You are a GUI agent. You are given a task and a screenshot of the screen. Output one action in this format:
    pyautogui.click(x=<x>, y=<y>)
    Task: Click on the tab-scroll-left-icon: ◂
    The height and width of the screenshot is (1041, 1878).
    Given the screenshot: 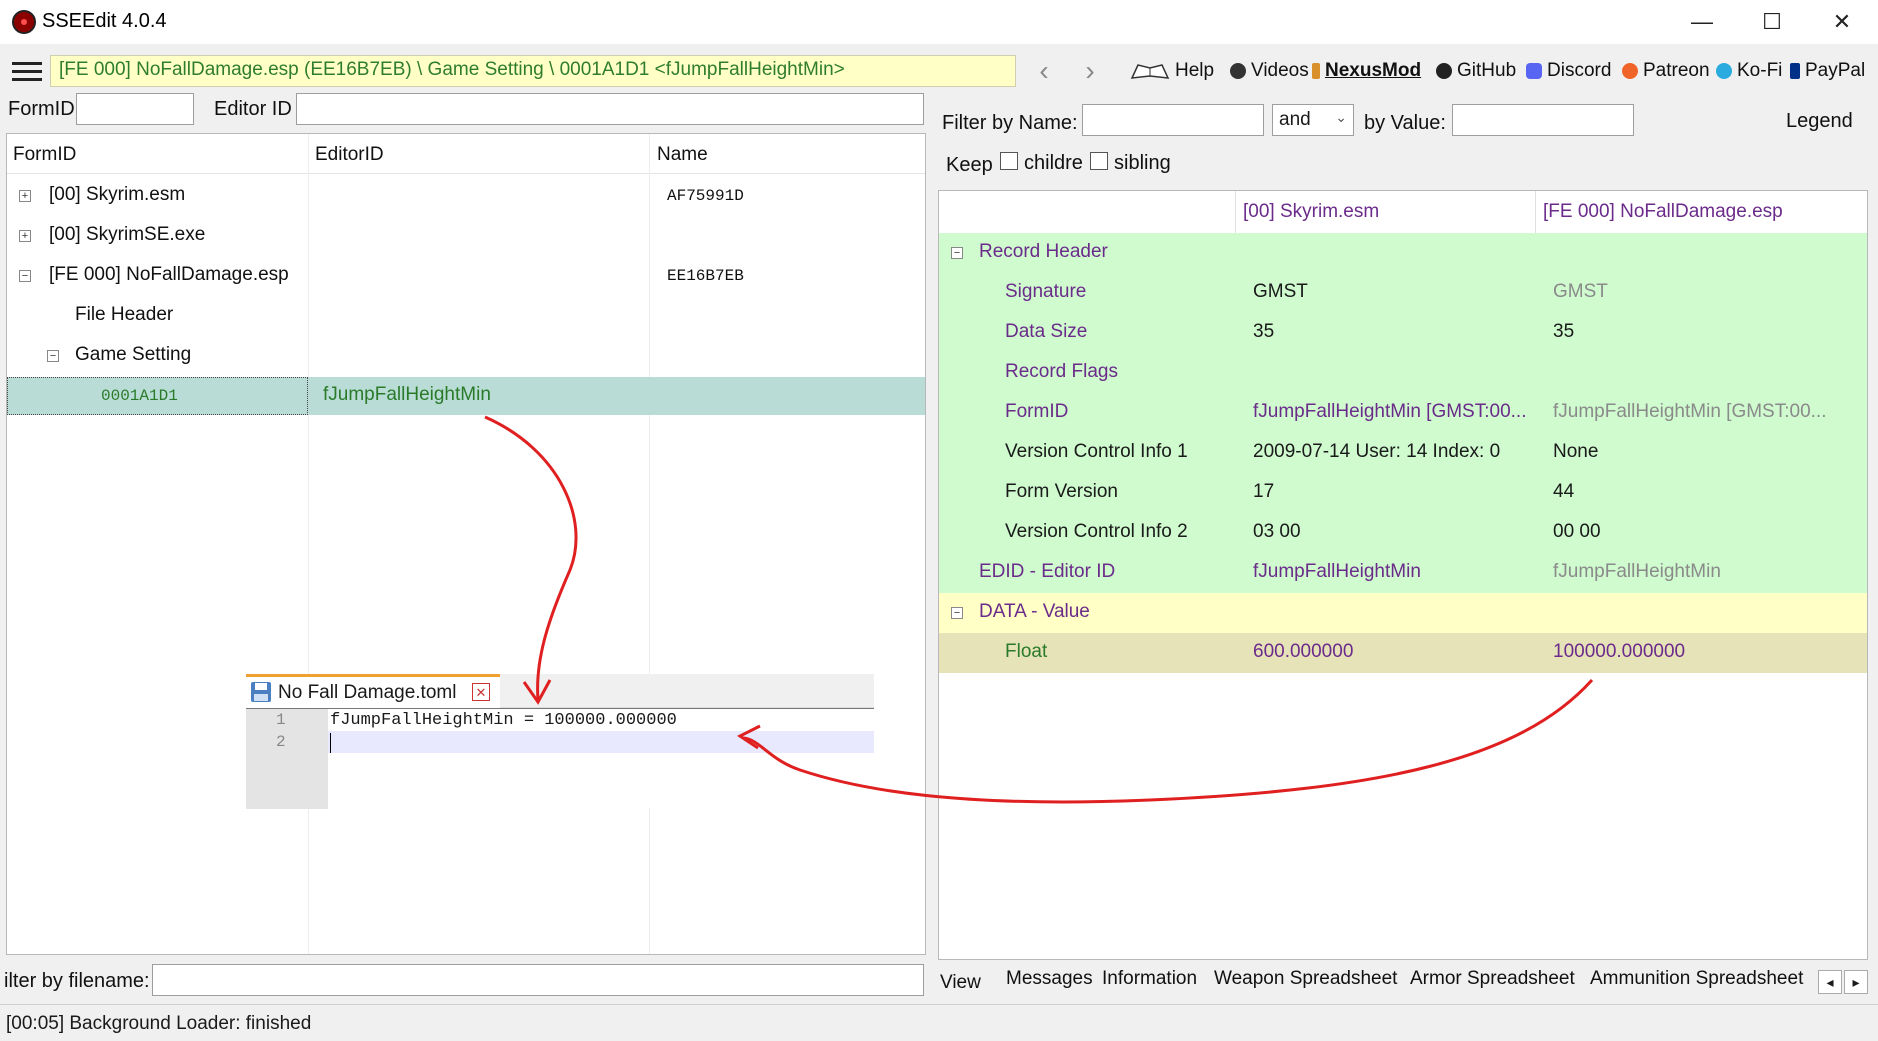 What is the action you would take?
    pyautogui.click(x=1830, y=982)
    